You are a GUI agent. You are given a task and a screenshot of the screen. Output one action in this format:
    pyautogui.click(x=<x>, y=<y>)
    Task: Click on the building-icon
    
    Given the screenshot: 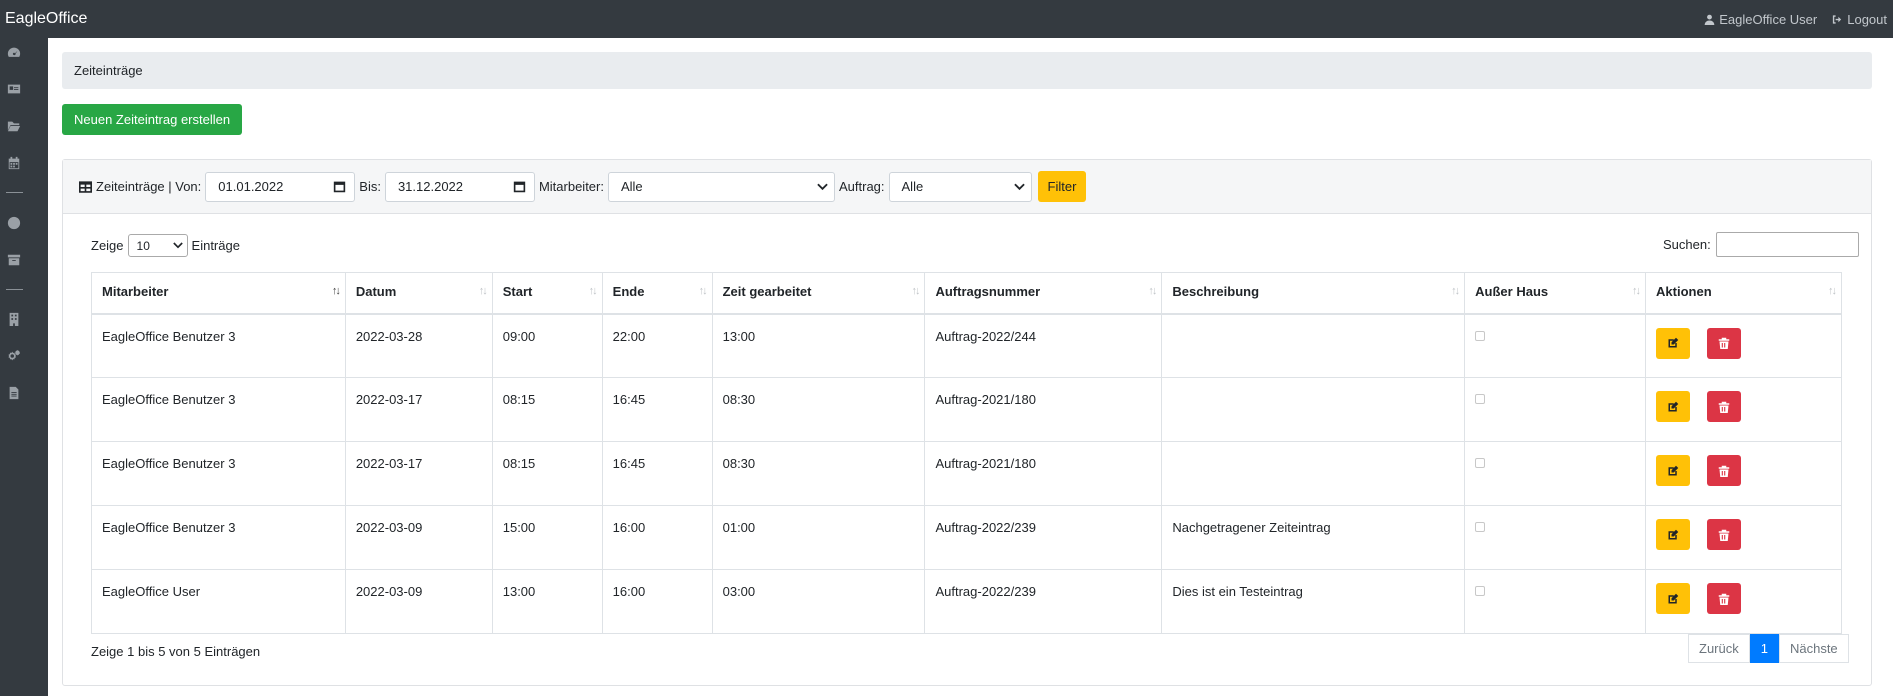 What is the action you would take?
    pyautogui.click(x=14, y=319)
    